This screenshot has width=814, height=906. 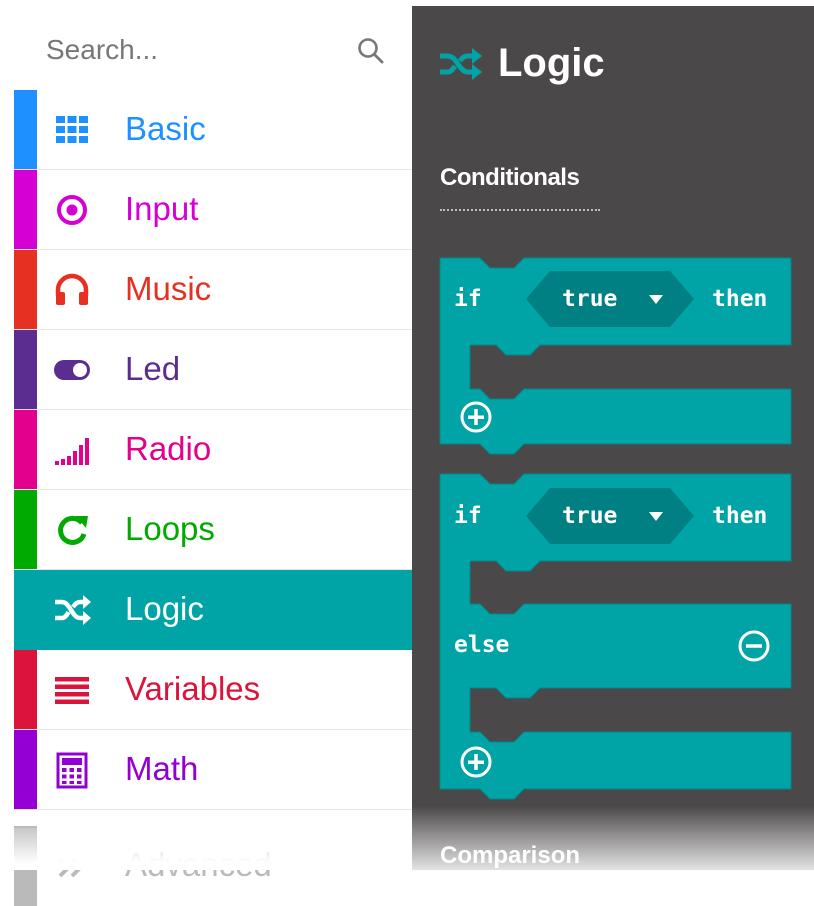 I want to click on category-label: Music, so click(x=168, y=288).